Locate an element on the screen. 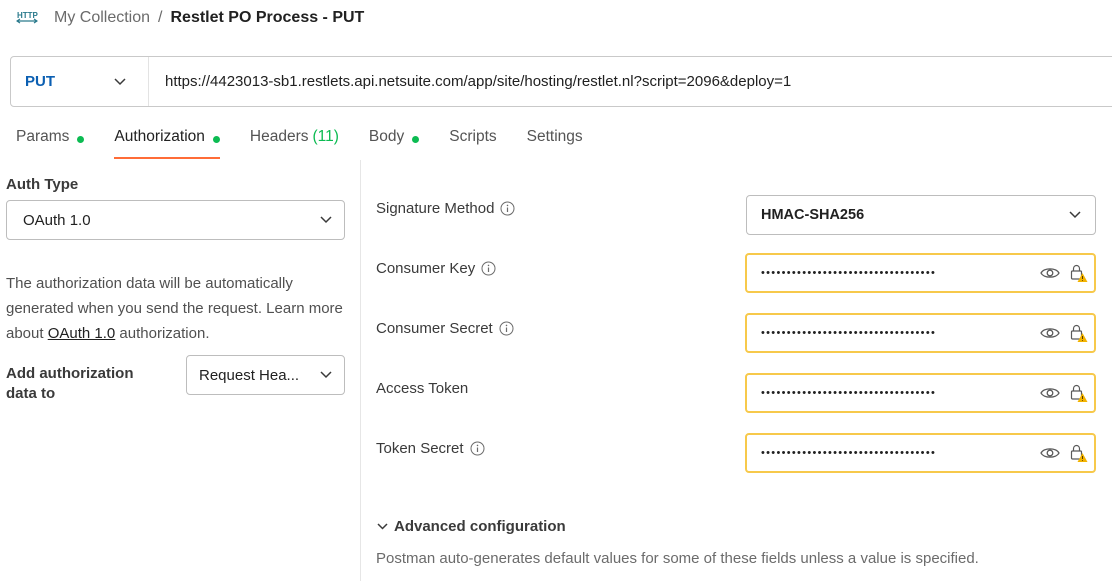  tab-label: Body is located at coordinates (386, 136).